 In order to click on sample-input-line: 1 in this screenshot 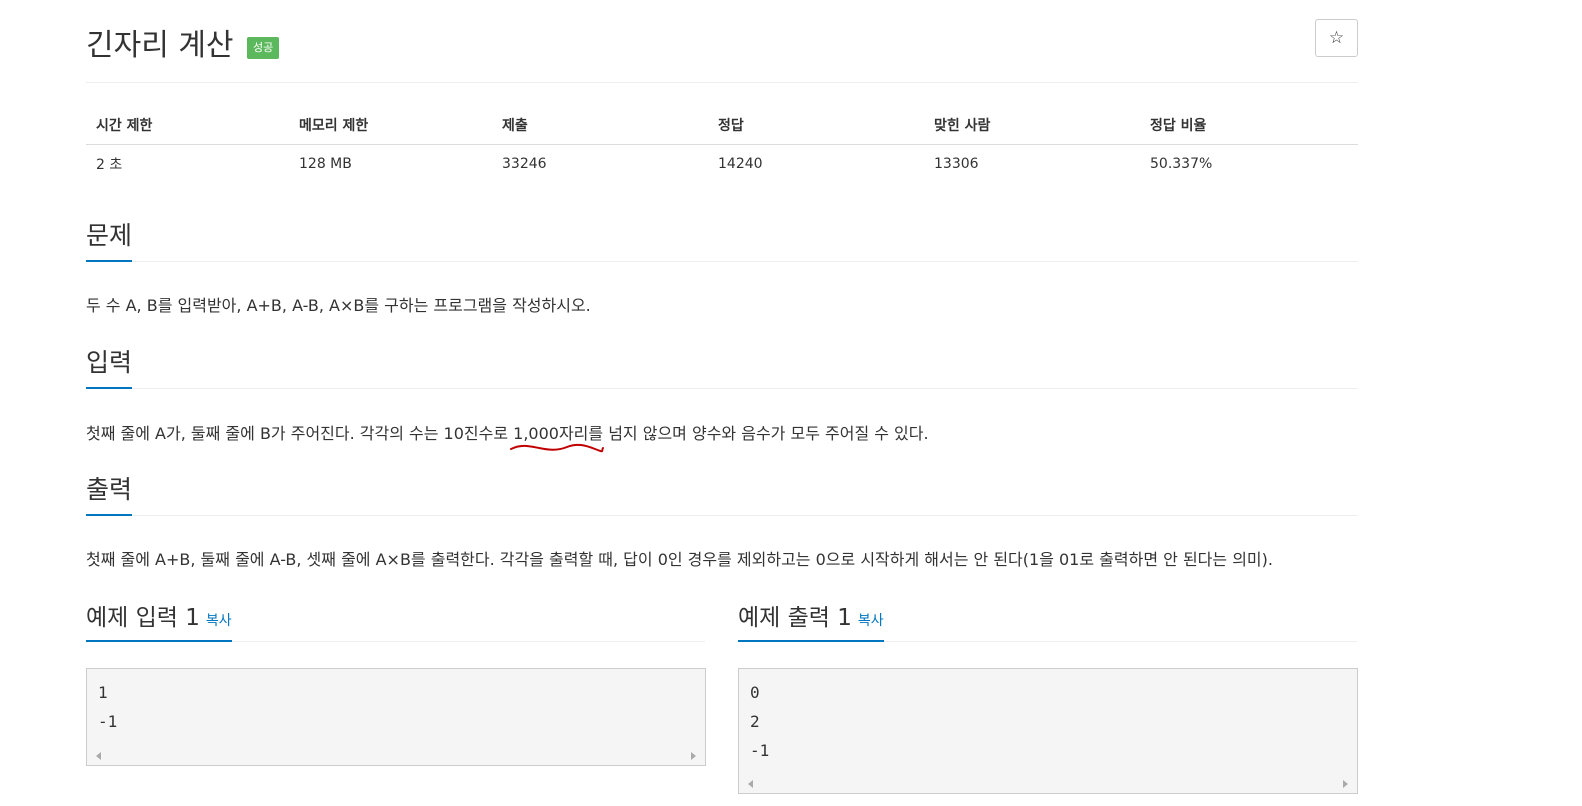, I will do `click(103, 692)`.